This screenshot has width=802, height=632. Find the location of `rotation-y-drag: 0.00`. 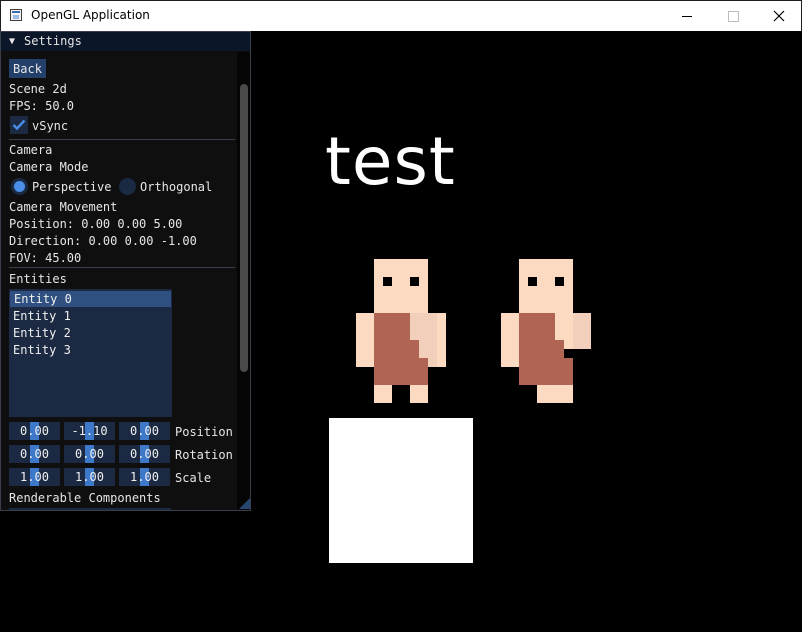

rotation-y-drag: 0.00 is located at coordinates (89, 454).